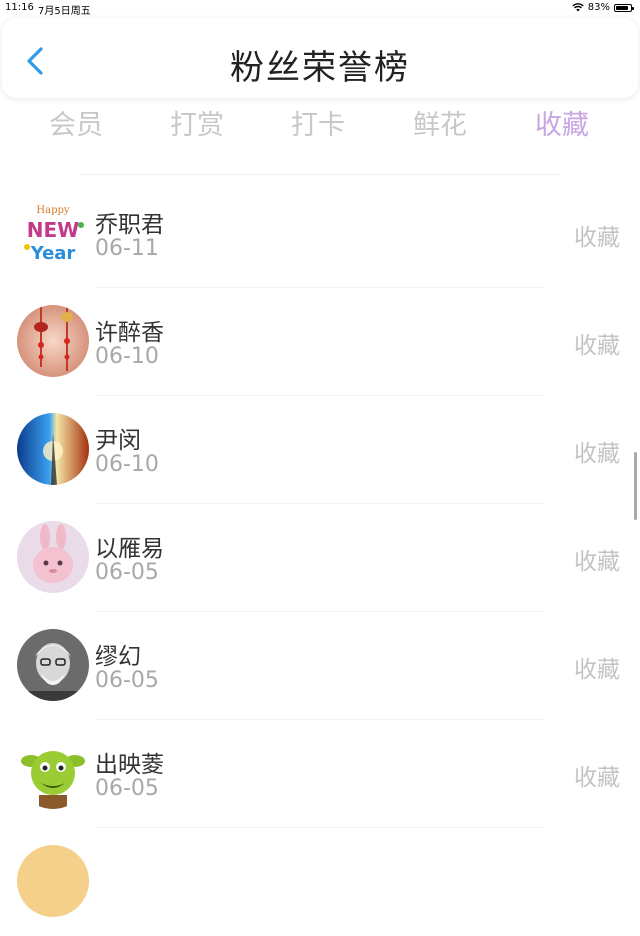 This screenshot has width=640, height=936. Describe the element at coordinates (129, 225) in the screenshot. I see `user-name: 乔职君` at that location.